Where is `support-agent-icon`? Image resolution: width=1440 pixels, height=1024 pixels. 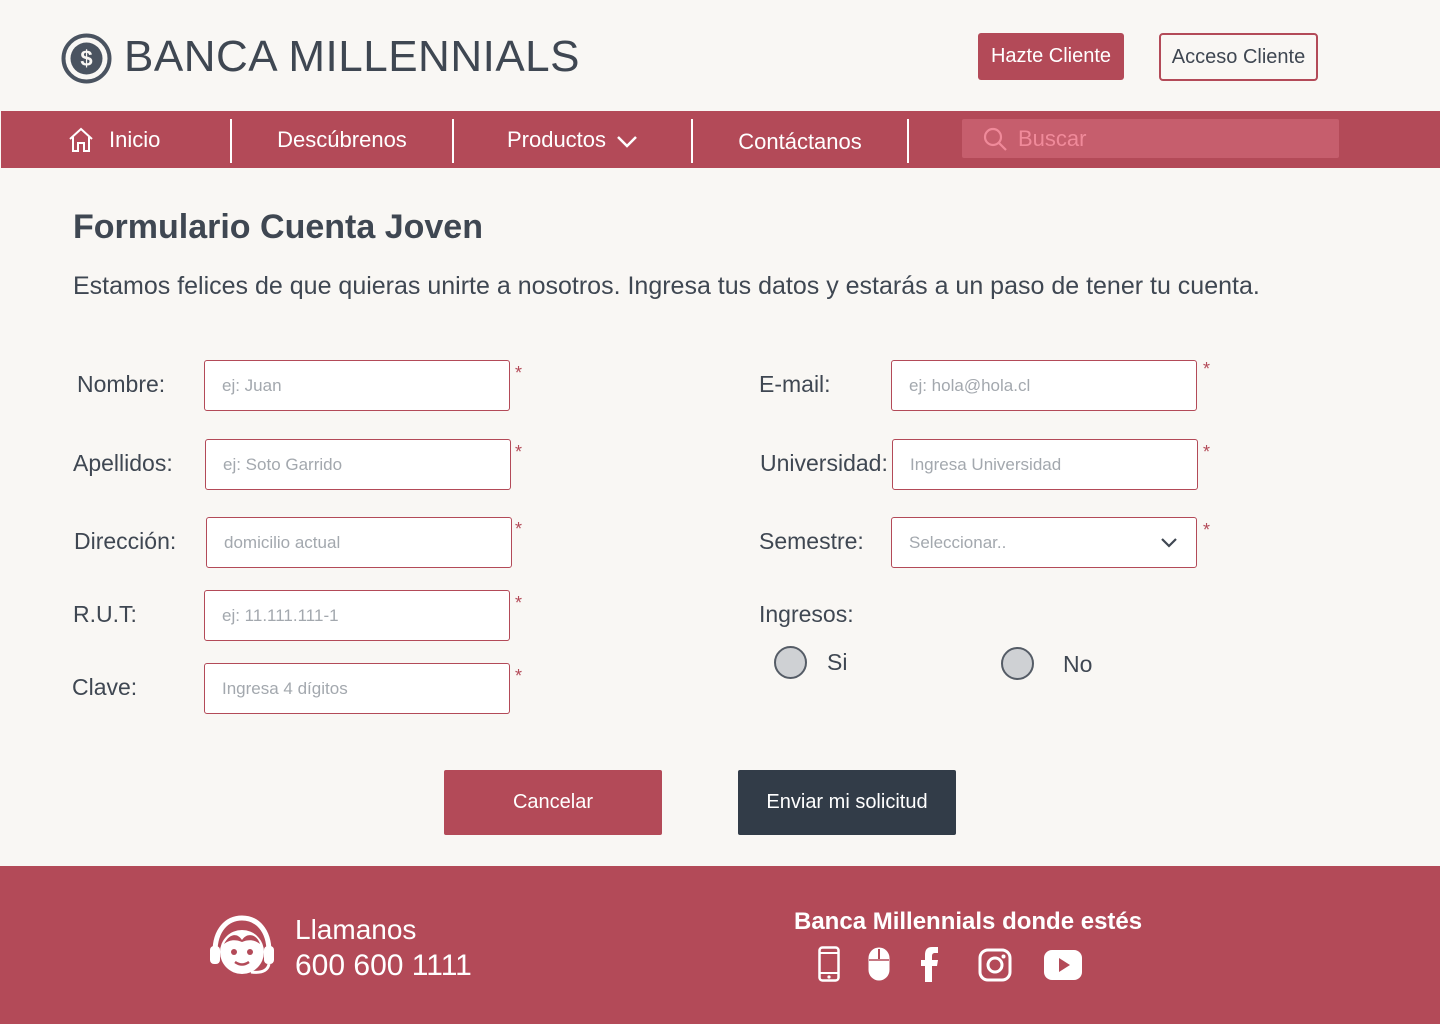
support-agent-icon is located at coordinates (242, 944).